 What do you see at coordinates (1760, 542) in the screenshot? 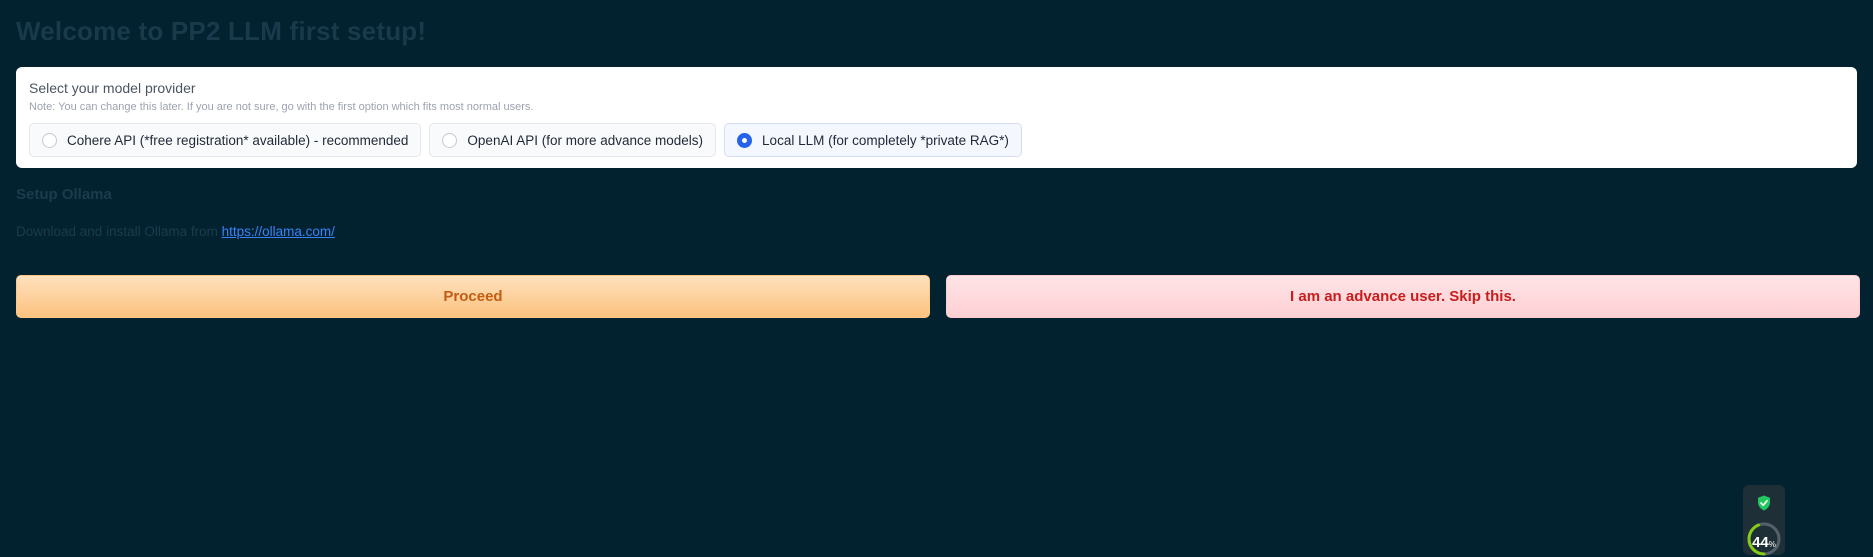
I see `progress-value: 44` at bounding box center [1760, 542].